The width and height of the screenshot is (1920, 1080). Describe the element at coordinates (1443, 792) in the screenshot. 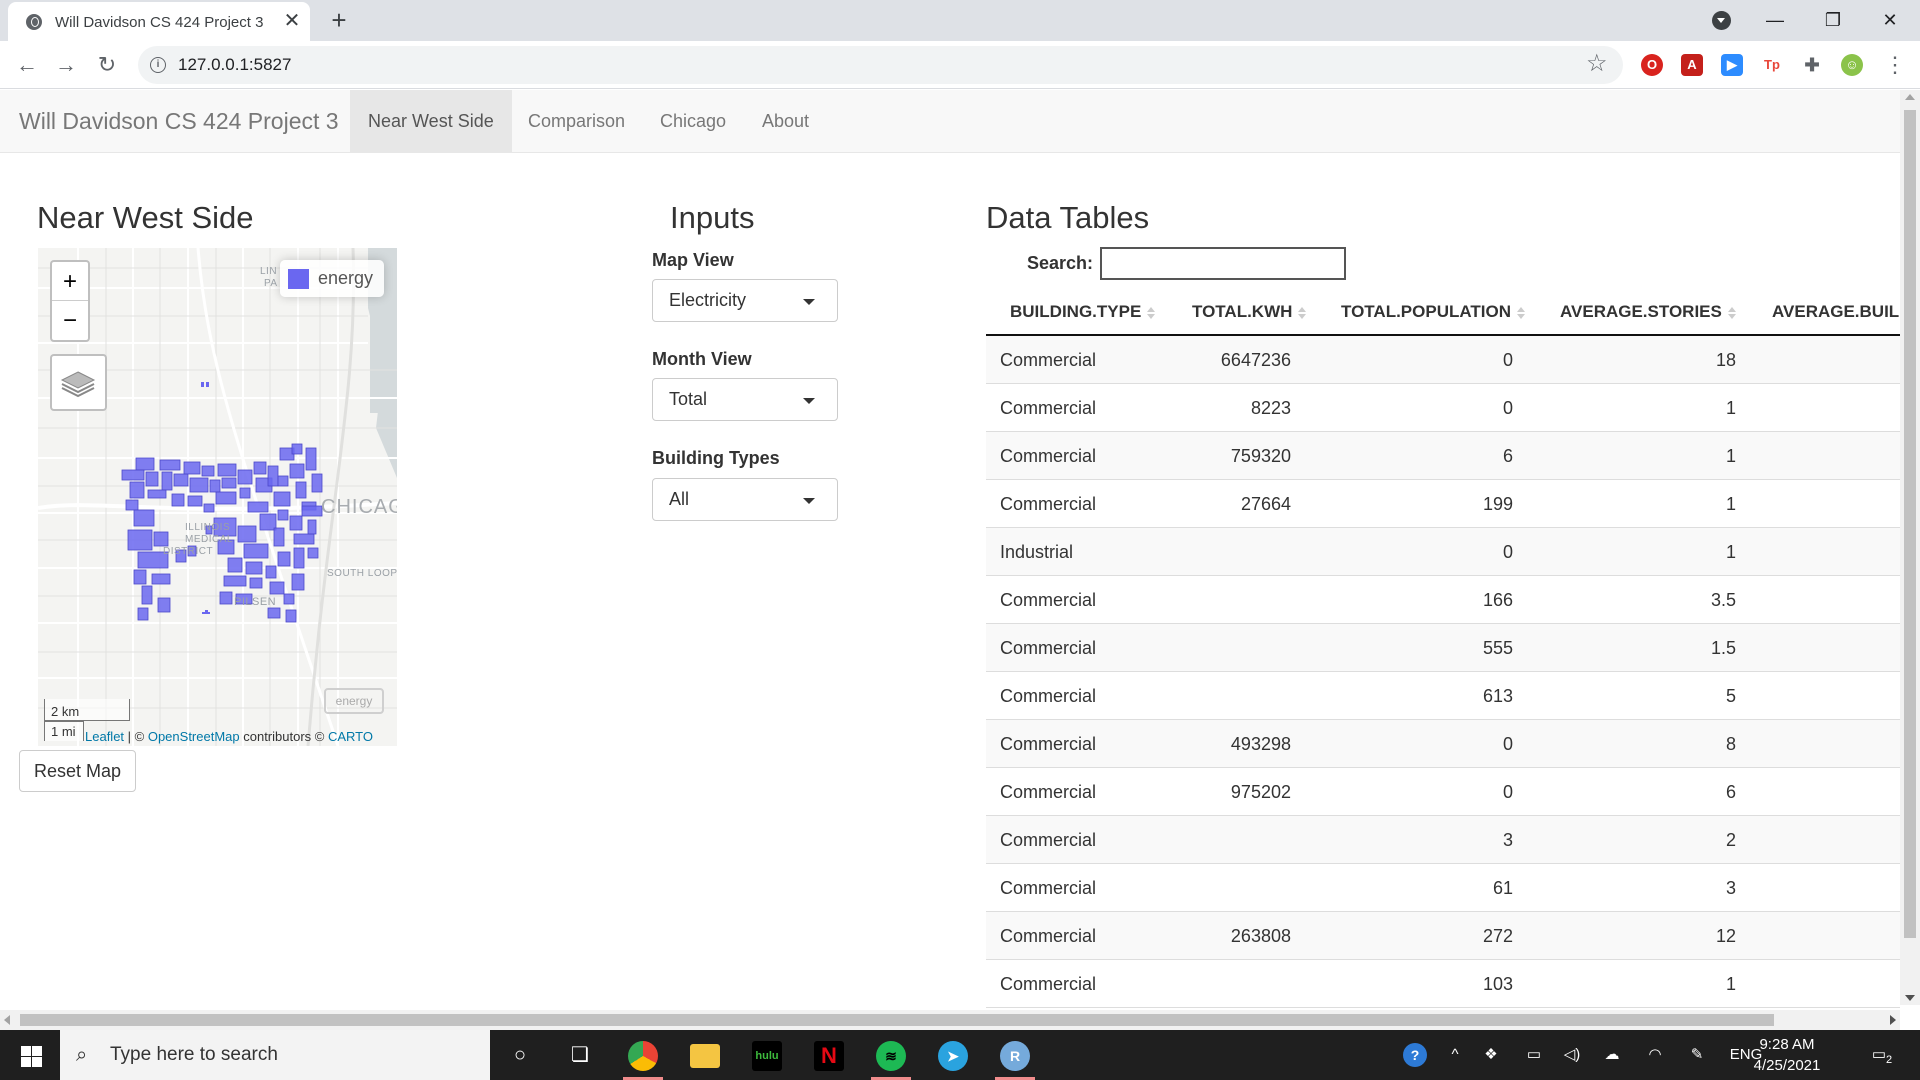

I see `table-row: Commercial 975202 0 6` at that location.